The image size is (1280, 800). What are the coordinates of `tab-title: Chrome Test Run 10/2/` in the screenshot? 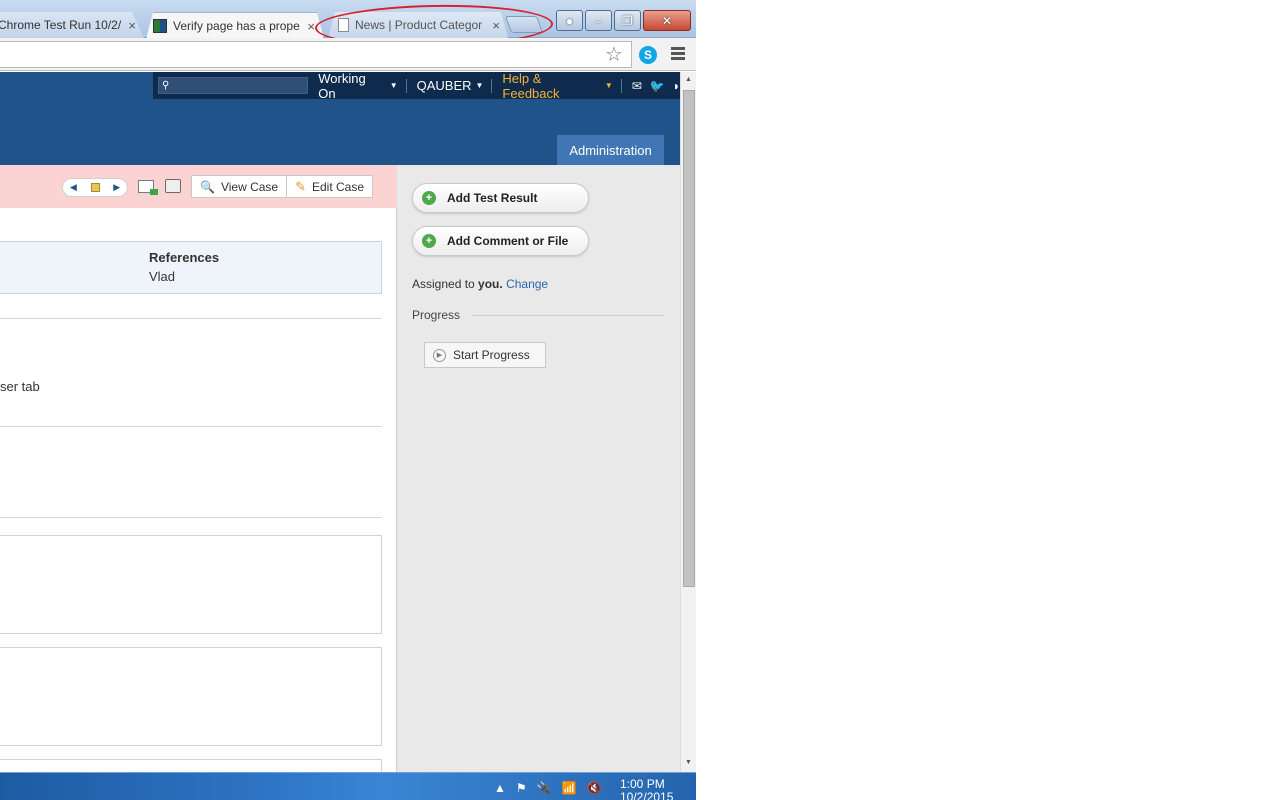 It's located at (61, 25).